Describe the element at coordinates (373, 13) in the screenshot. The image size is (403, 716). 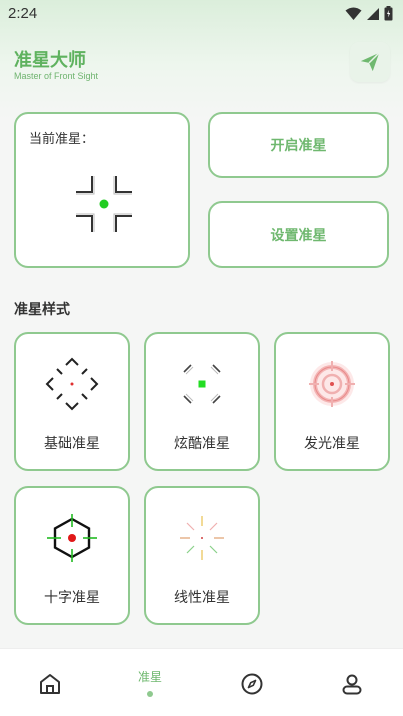
I see `signal-icon` at that location.